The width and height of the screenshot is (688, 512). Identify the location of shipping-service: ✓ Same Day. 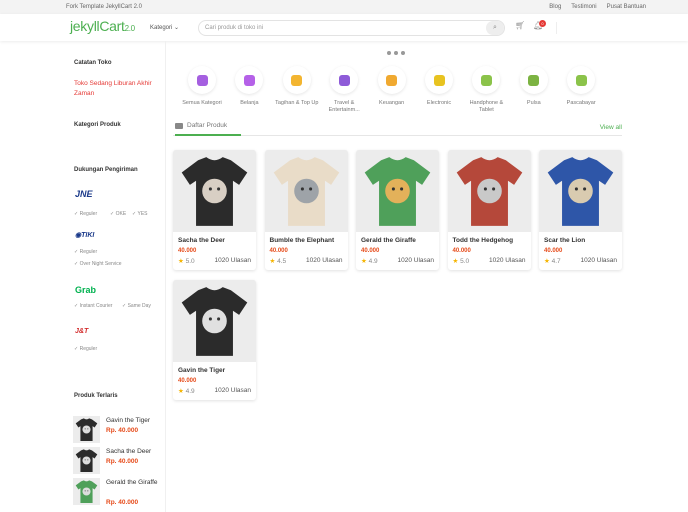
(136, 306).